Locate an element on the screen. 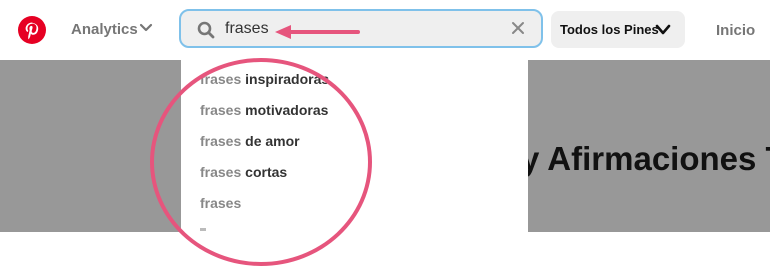 The height and width of the screenshot is (266, 770). search-scope-dropdown: Todos los Pines is located at coordinates (618, 29).